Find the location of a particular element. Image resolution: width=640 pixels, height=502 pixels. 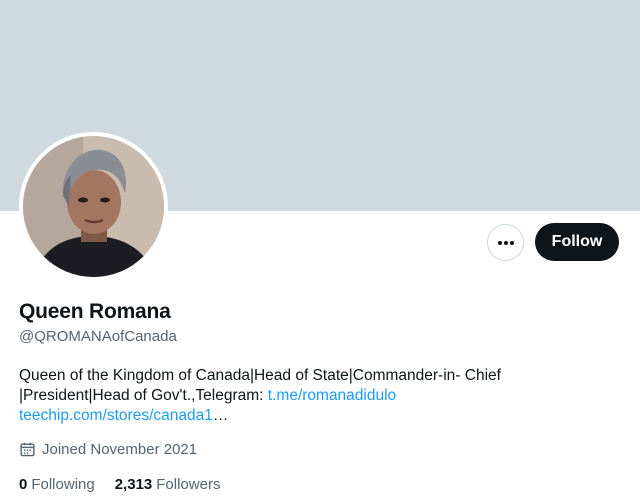

followers-stat: 2,313 Followers is located at coordinates (168, 484).